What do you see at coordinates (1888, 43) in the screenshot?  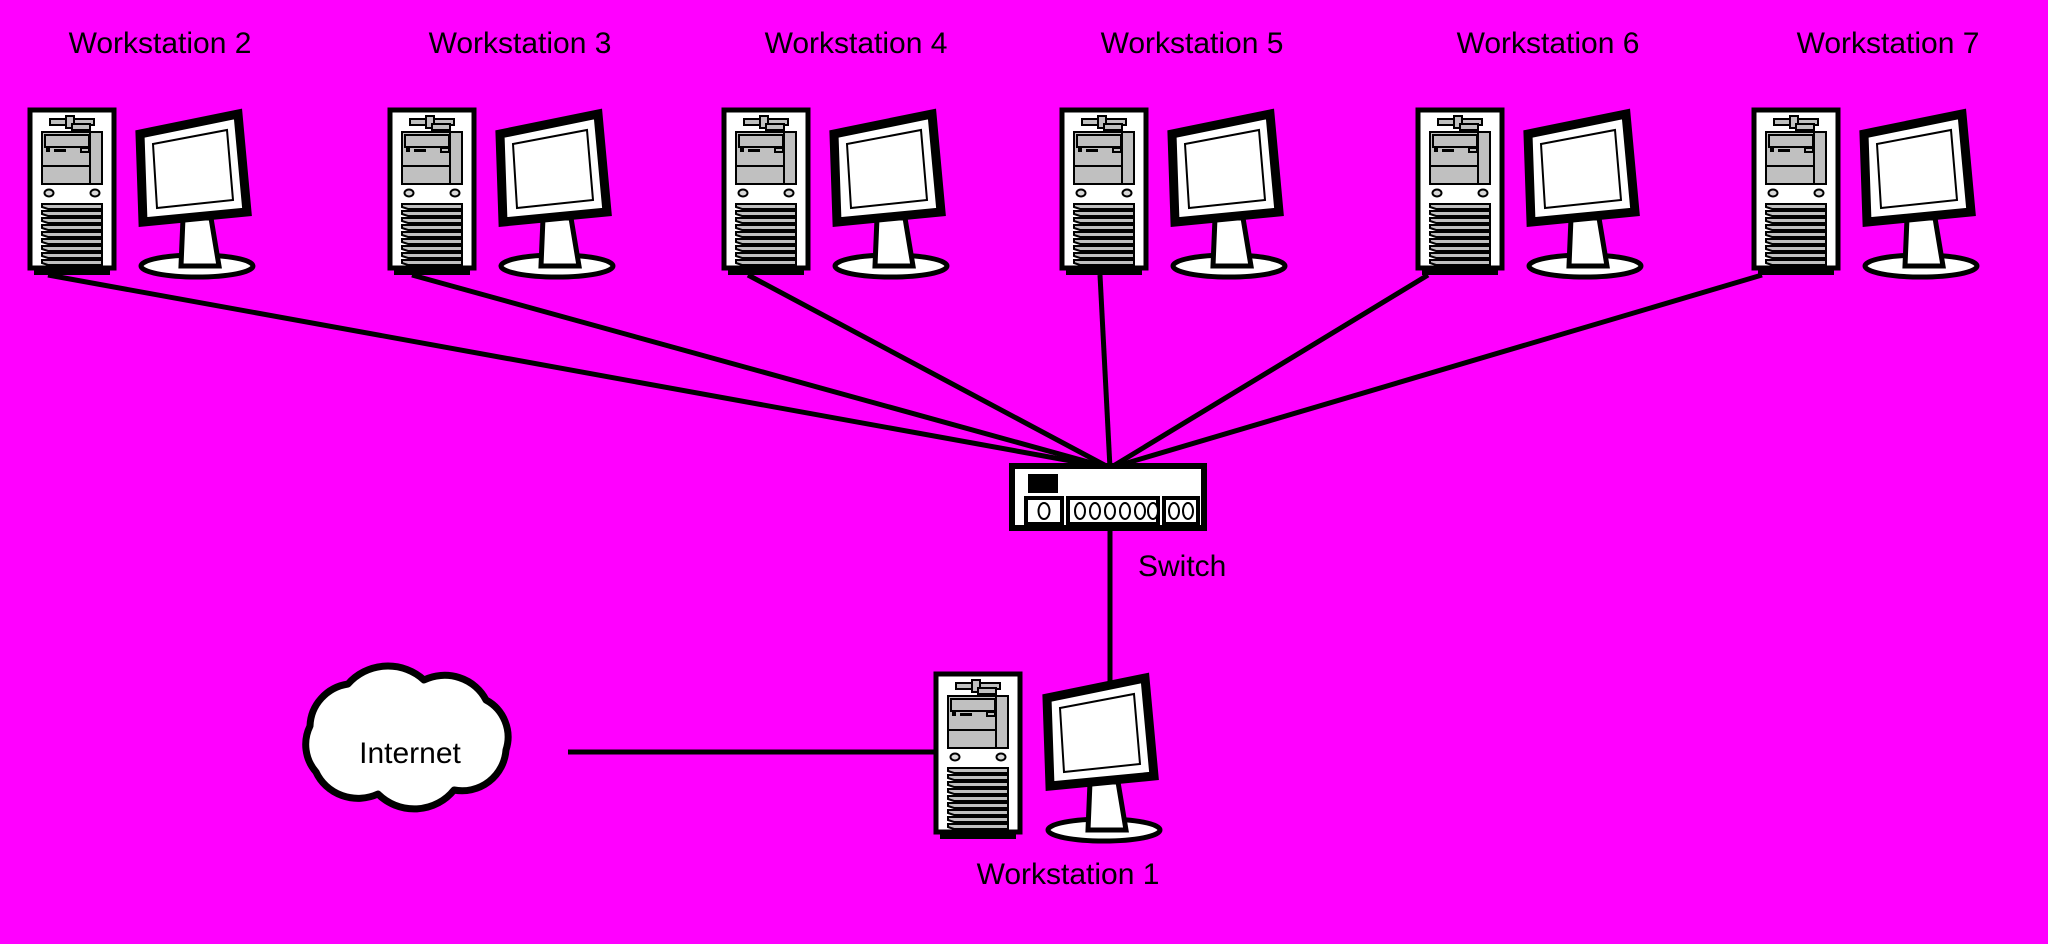 I see `workstation-7-label: Workstation 7` at bounding box center [1888, 43].